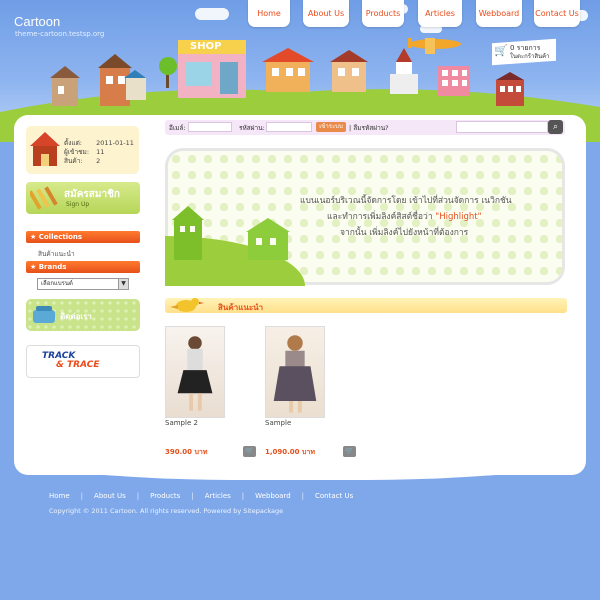 The image size is (600, 600). What do you see at coordinates (187, 305) in the screenshot?
I see `bird-icon` at bounding box center [187, 305].